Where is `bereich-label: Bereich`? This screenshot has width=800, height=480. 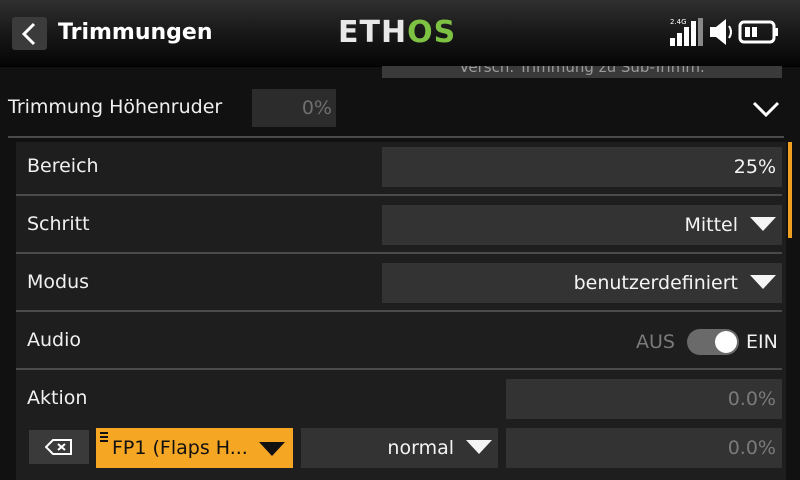 bereich-label: Bereich is located at coordinates (63, 166).